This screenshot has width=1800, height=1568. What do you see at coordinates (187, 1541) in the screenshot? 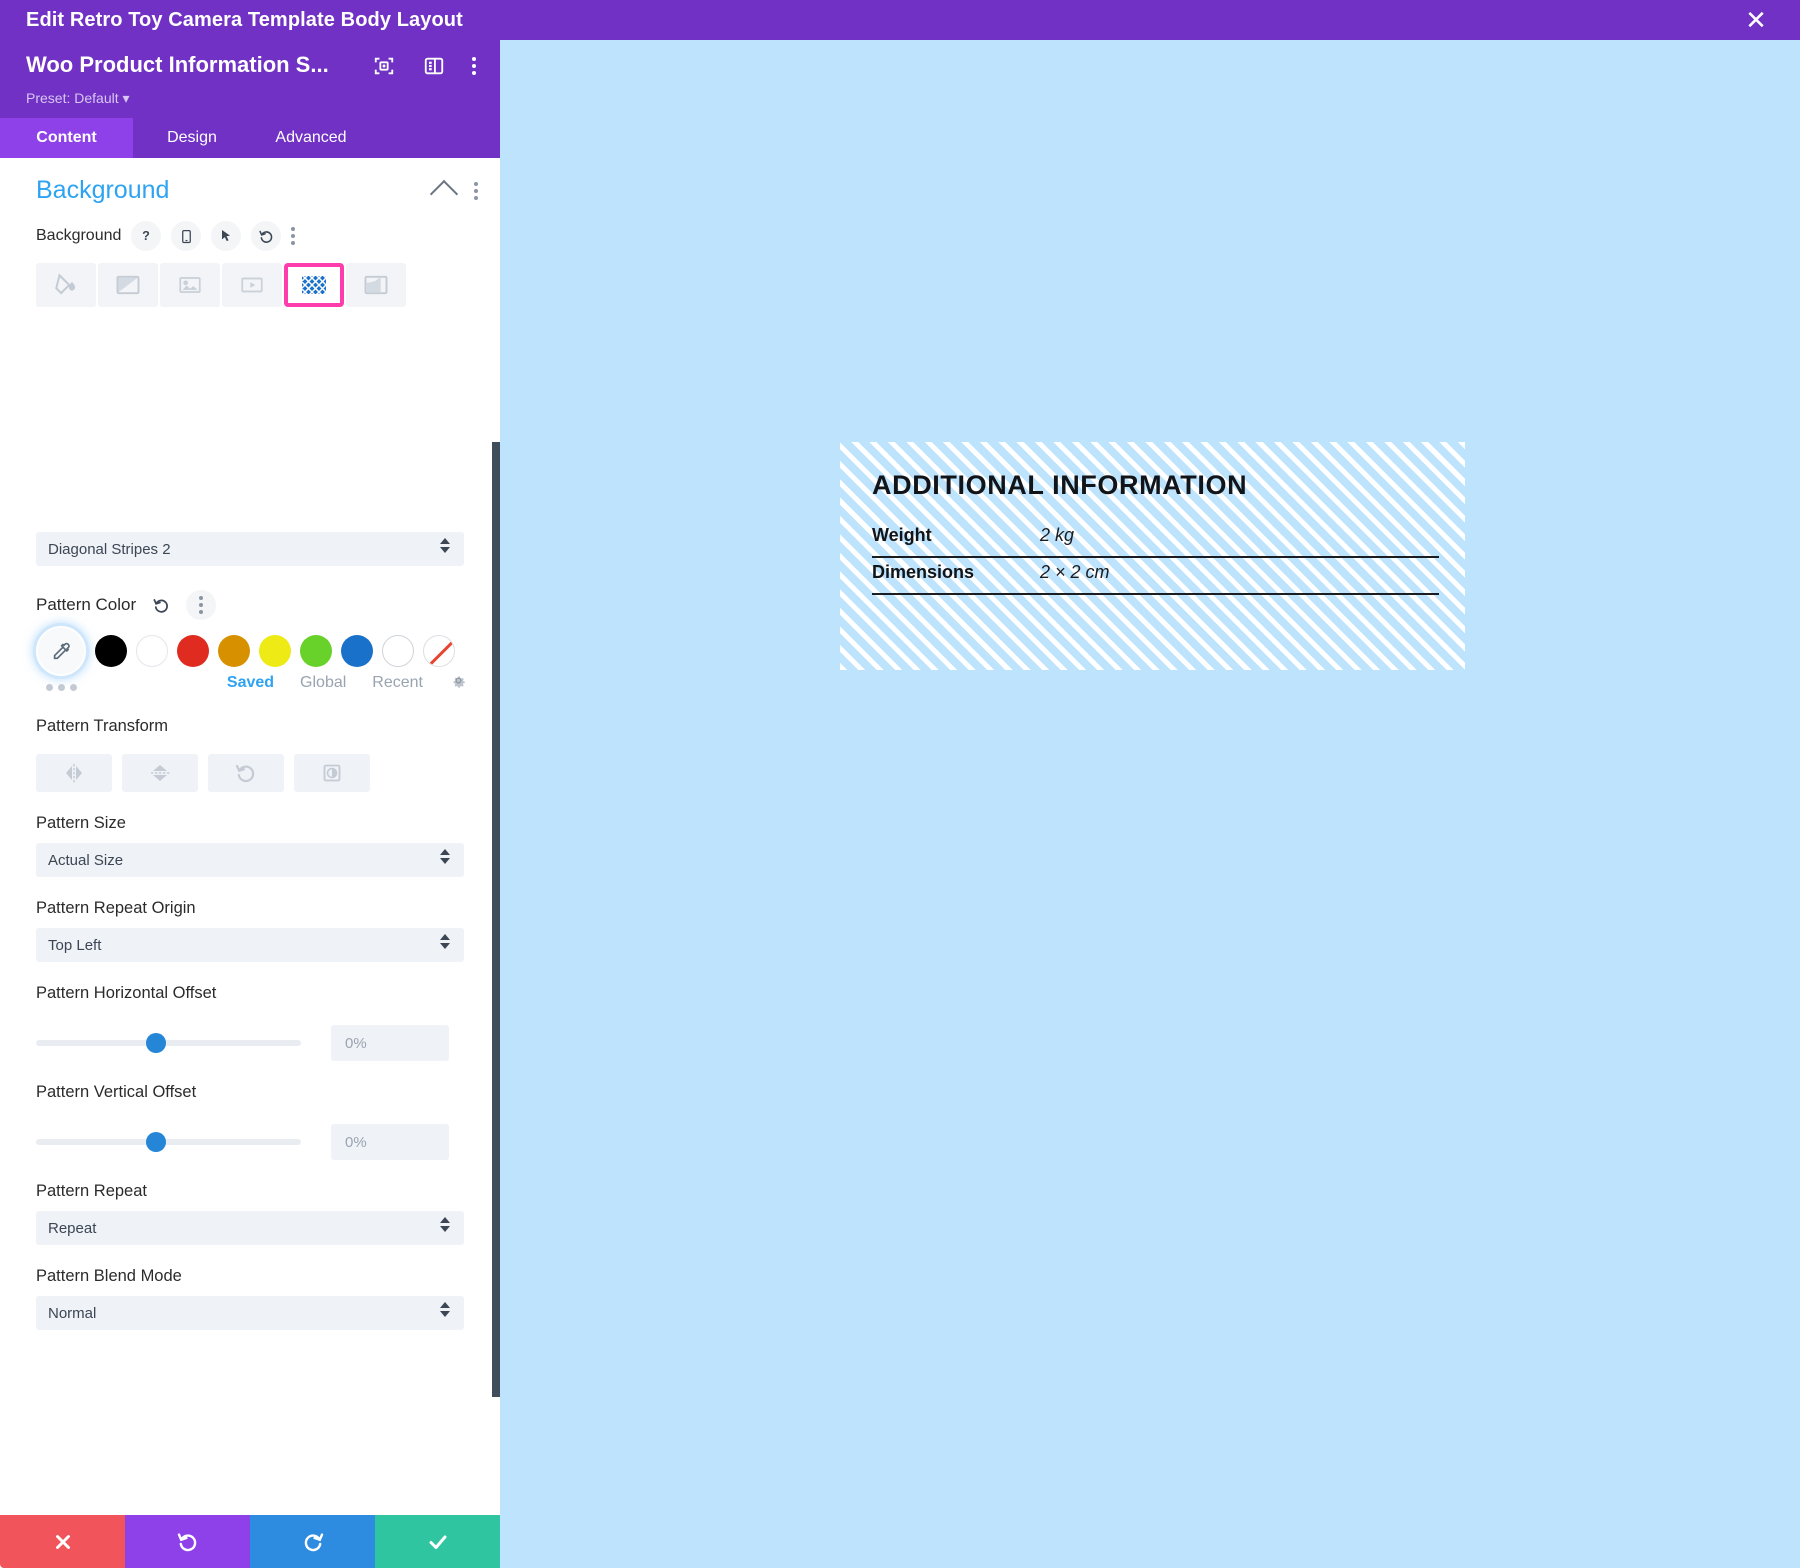
I see `undo-button` at bounding box center [187, 1541].